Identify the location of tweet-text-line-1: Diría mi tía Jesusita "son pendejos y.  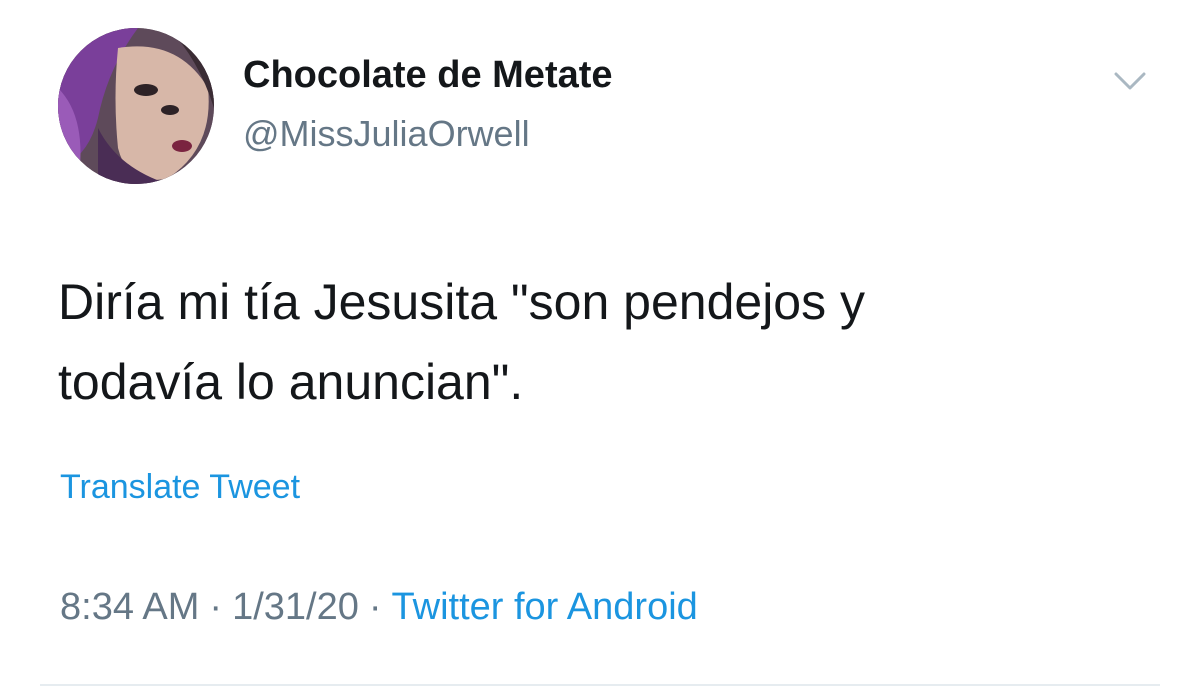
(462, 302).